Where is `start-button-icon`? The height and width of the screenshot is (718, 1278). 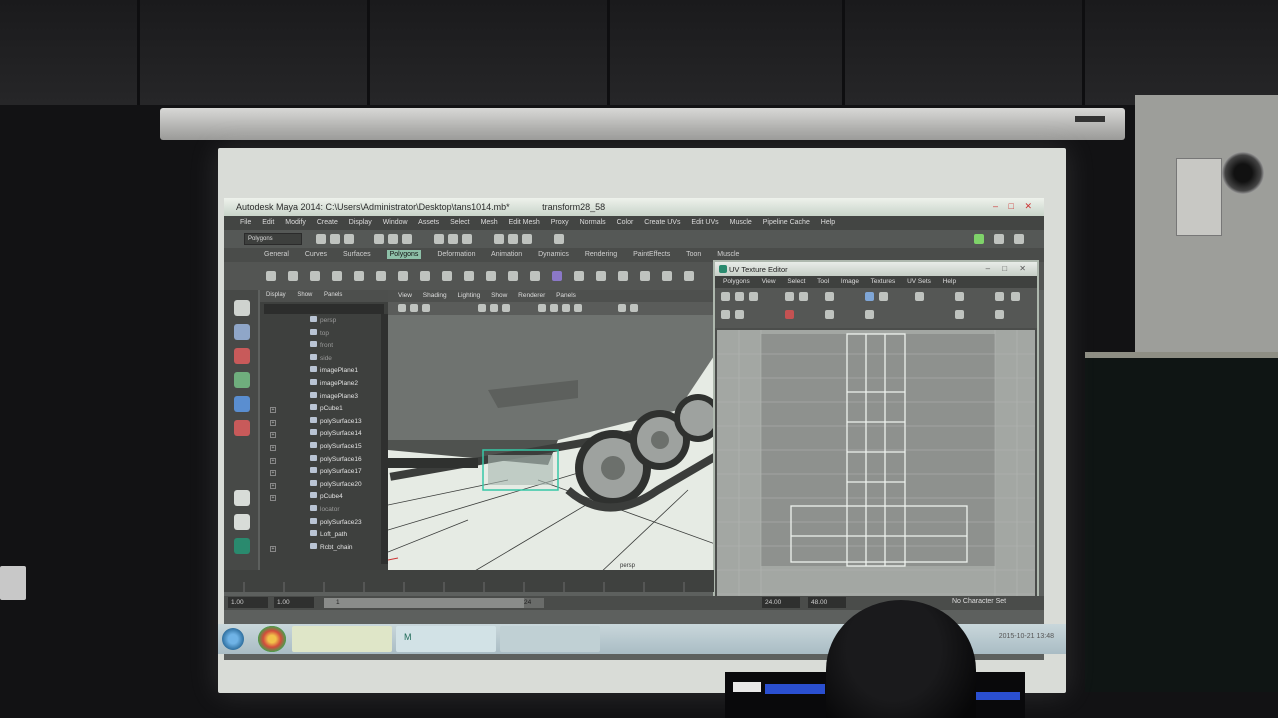
start-button-icon is located at coordinates (233, 639).